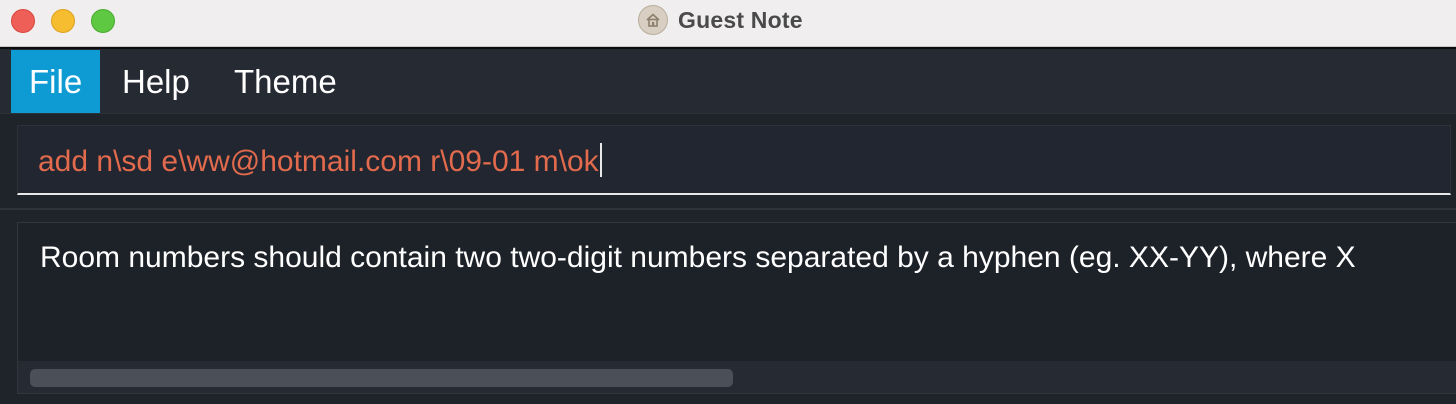  I want to click on minimize-button, so click(63, 21).